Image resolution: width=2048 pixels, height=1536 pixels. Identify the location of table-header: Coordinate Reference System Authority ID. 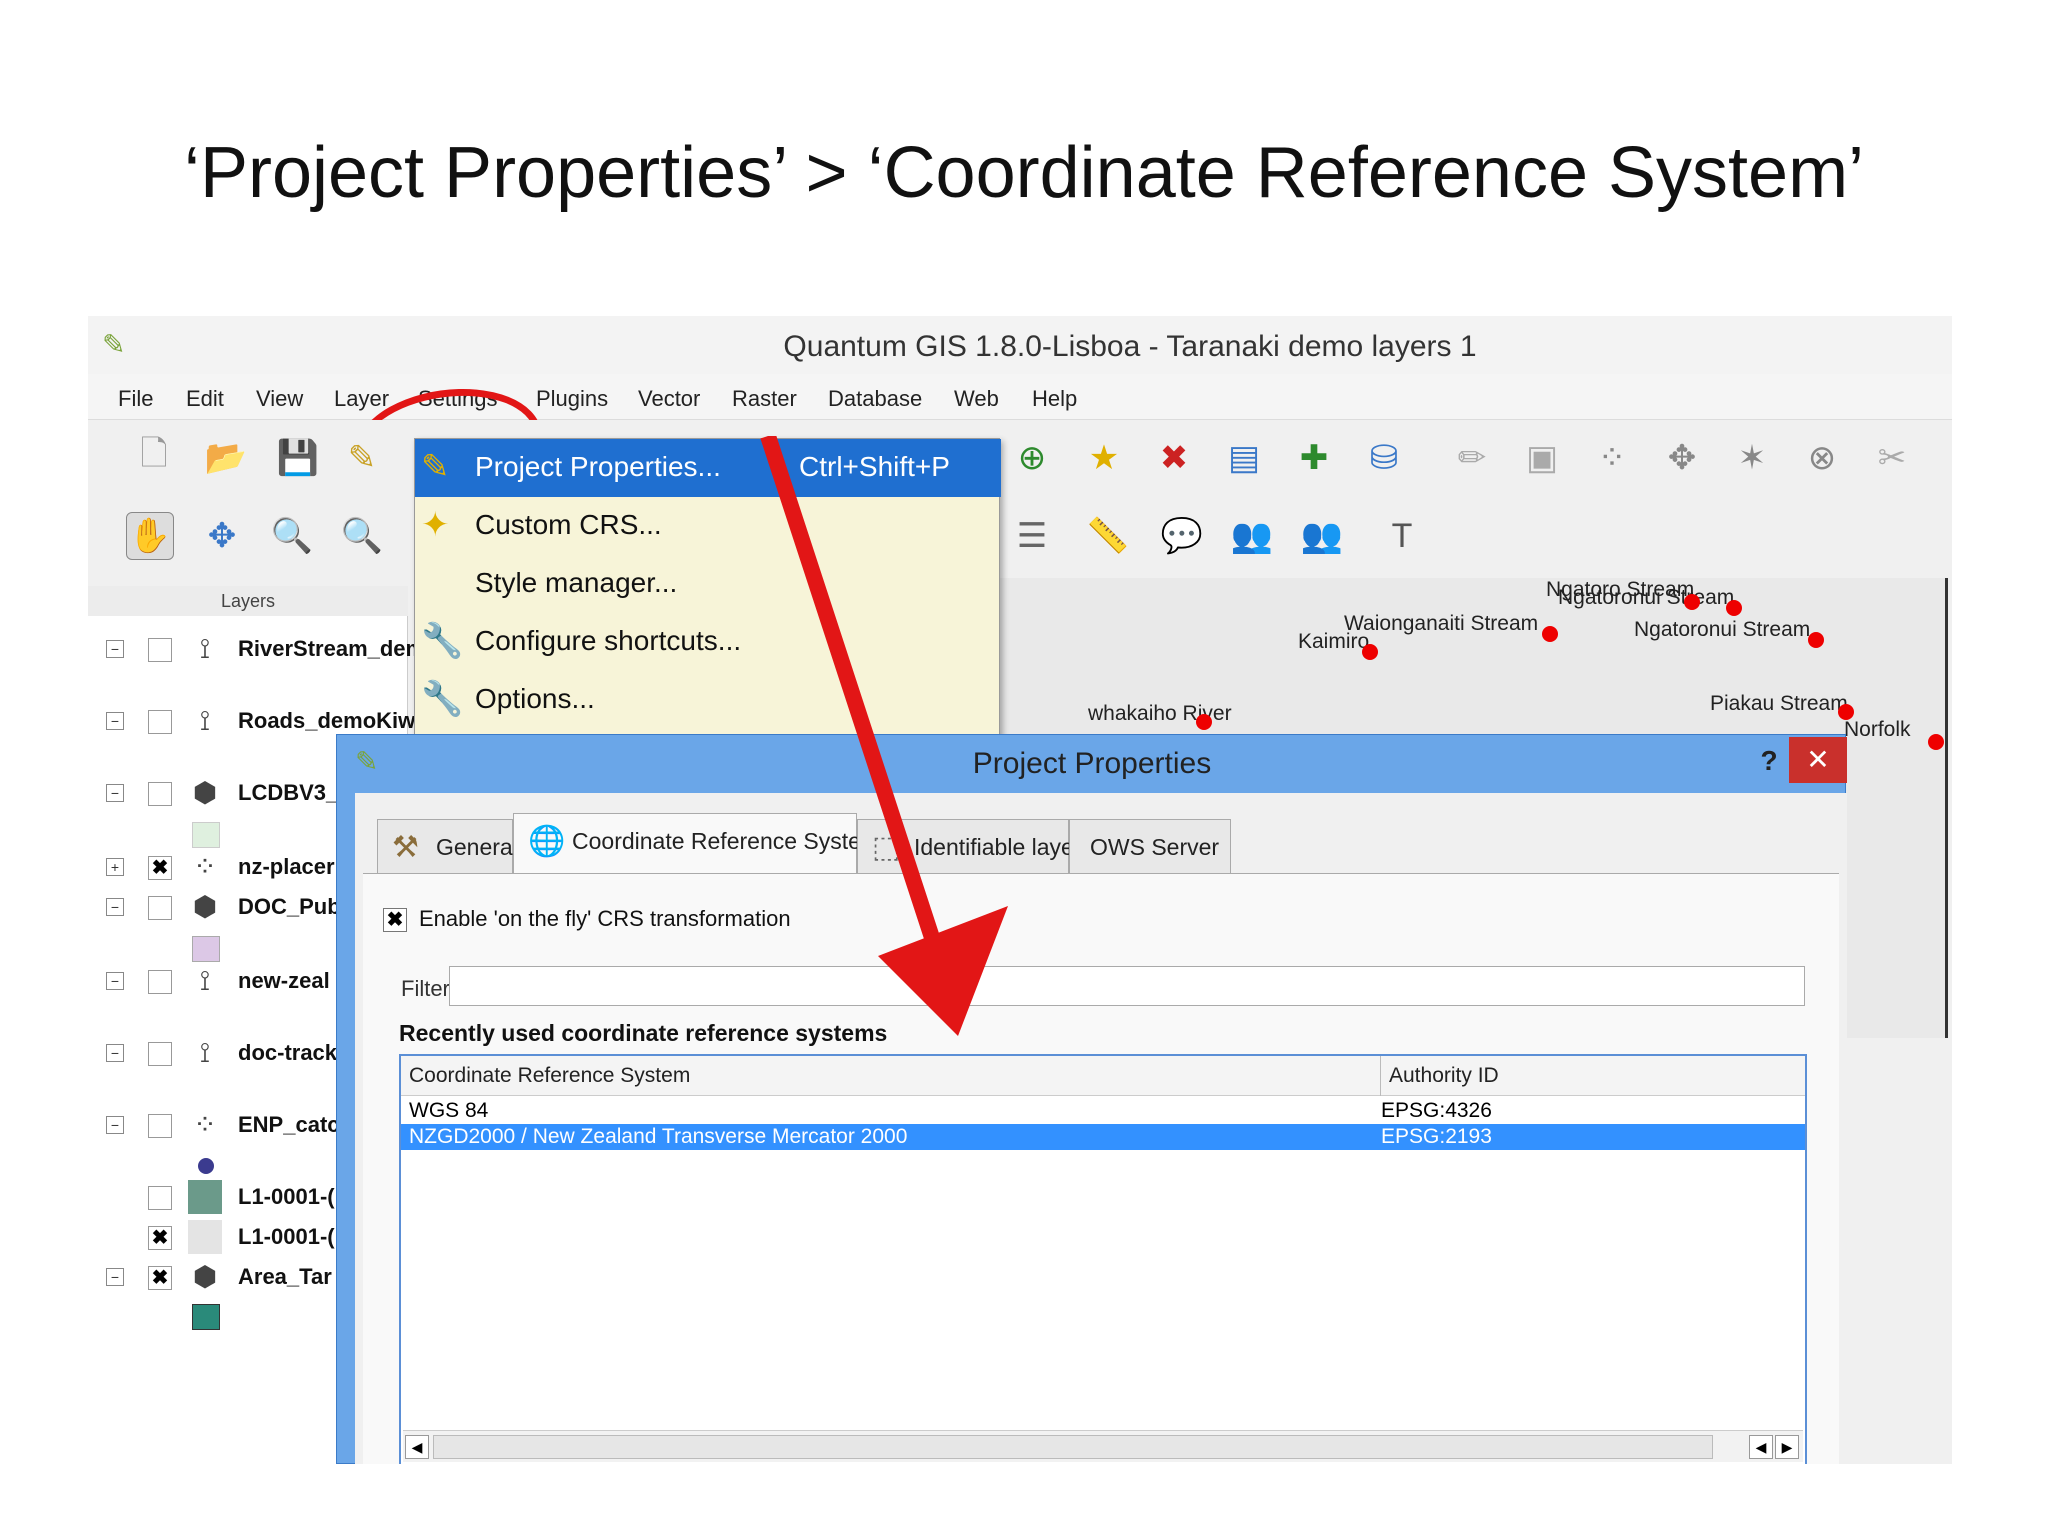
(1103, 1076).